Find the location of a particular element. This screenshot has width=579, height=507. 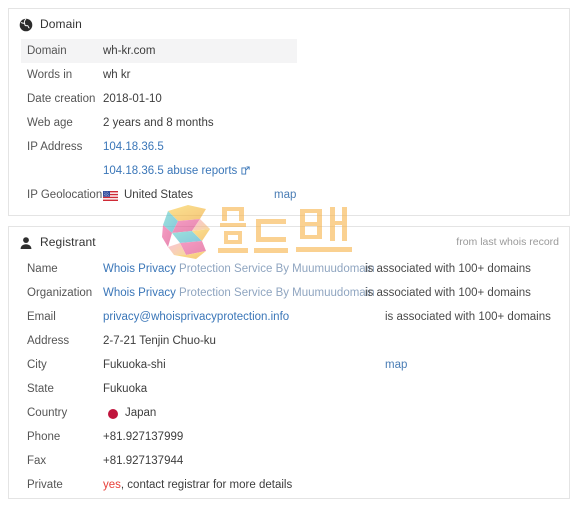

domain-card-header: Domain is located at coordinates (289, 24).